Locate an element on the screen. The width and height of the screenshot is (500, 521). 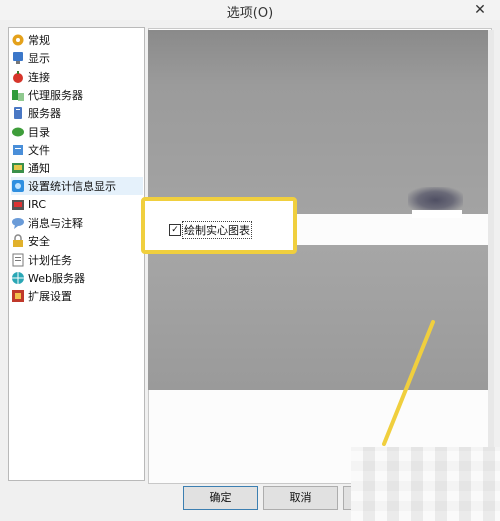
tree-item-label: 目录 is located at coordinates (39, 132).